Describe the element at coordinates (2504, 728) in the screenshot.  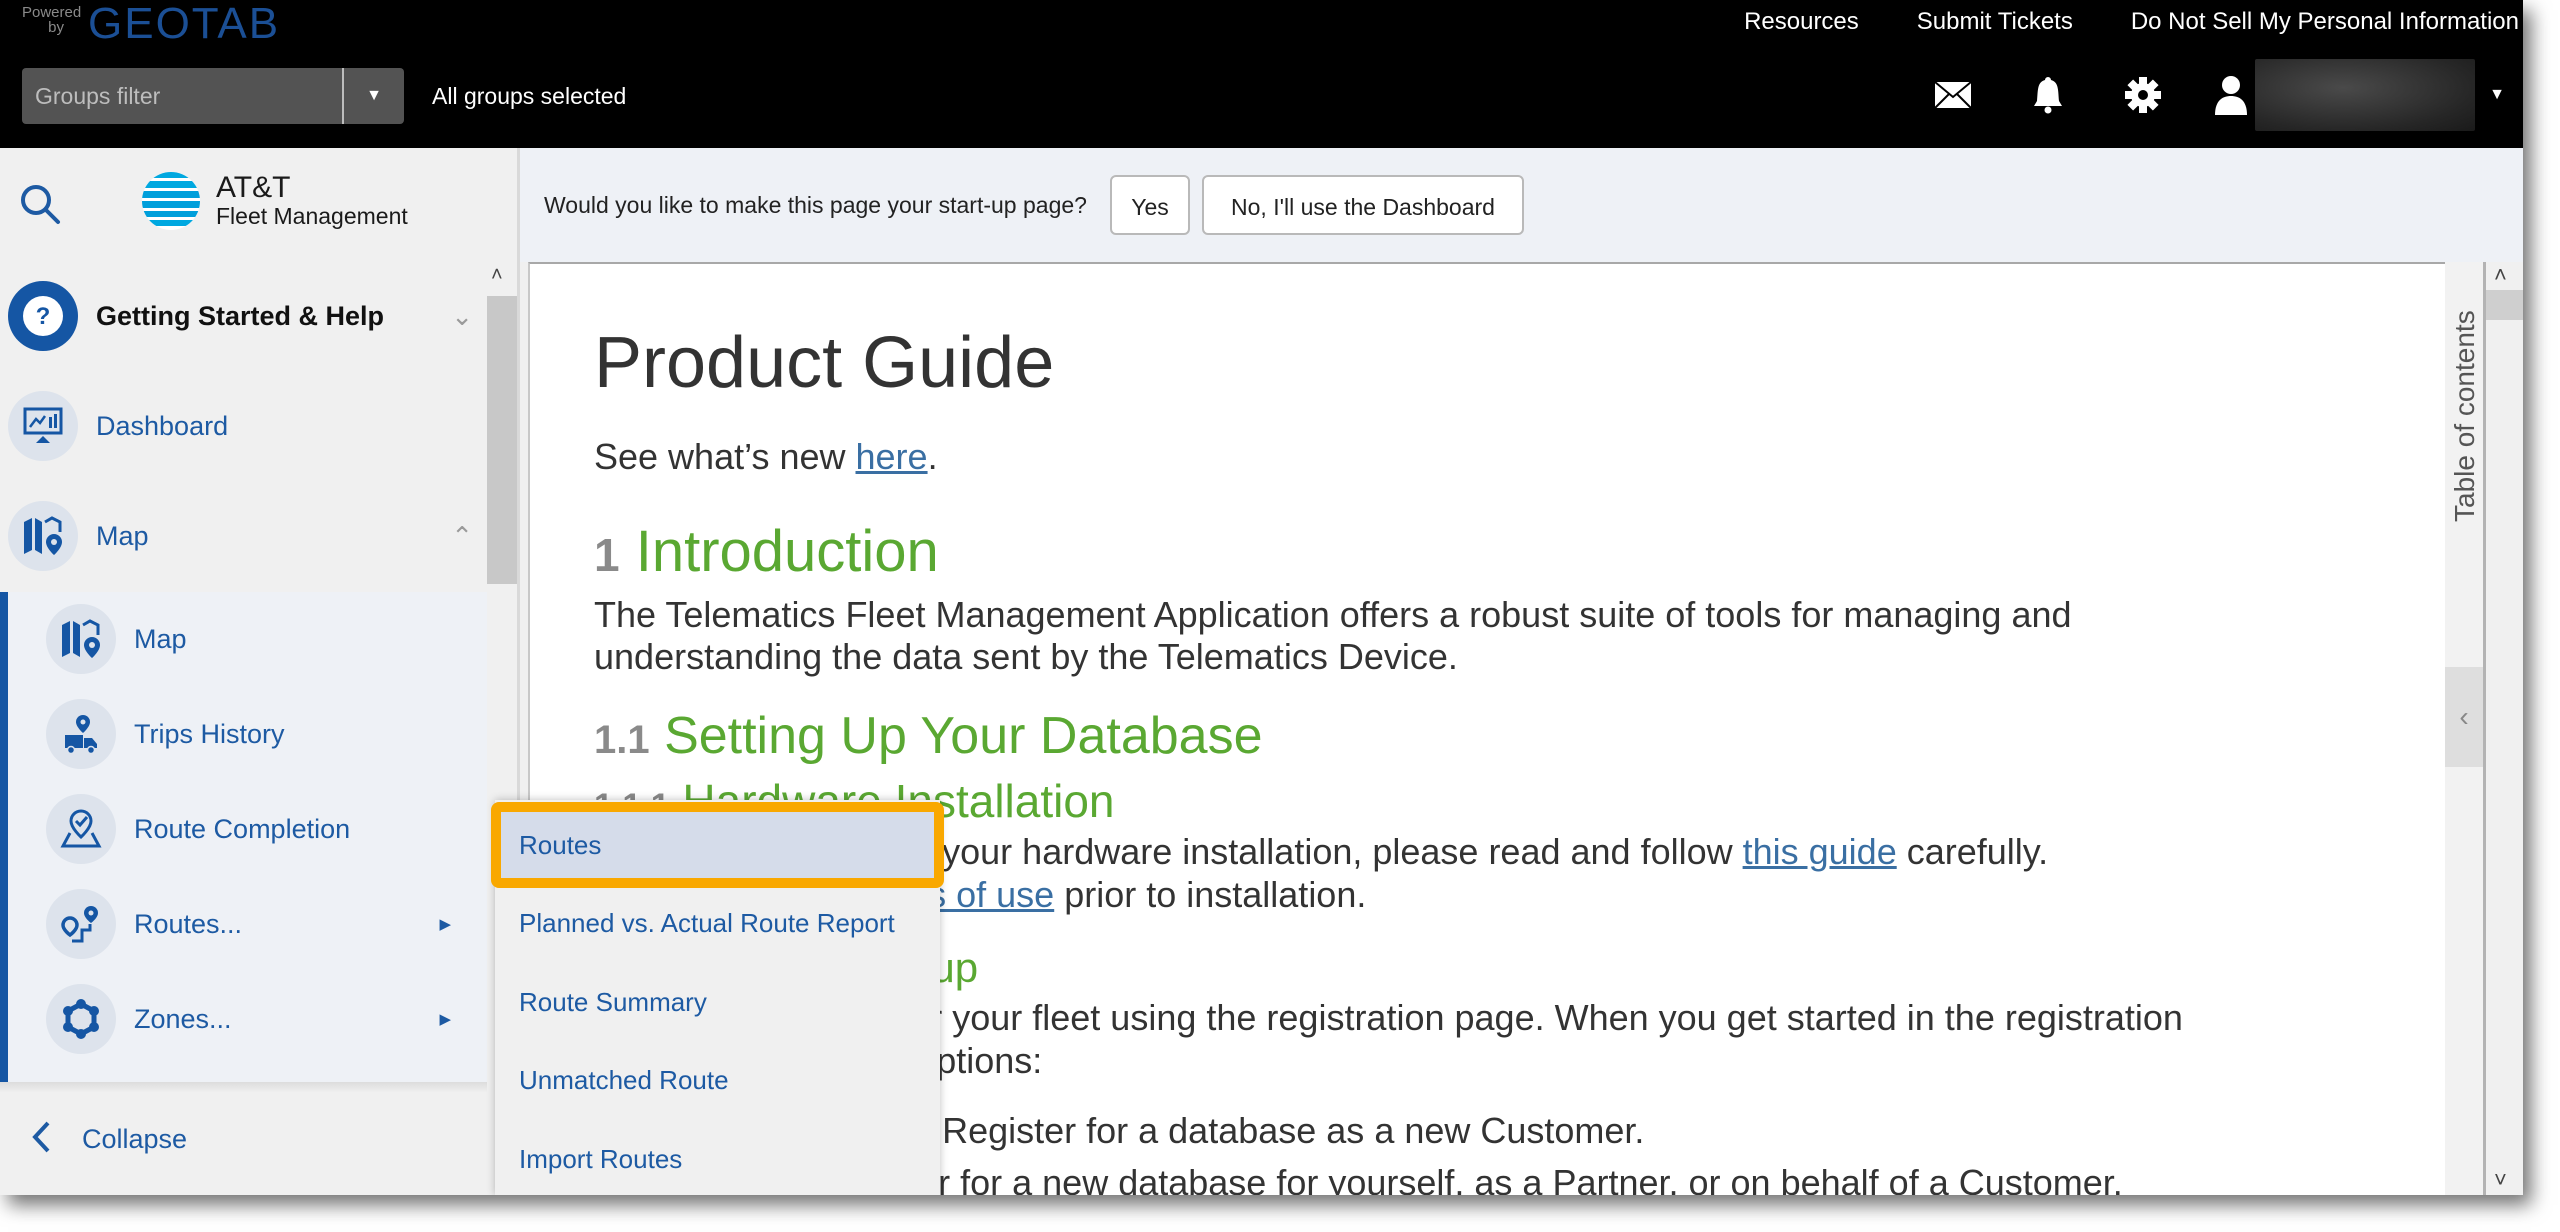
I see `document-scrollbar: ˄ ˅` at that location.